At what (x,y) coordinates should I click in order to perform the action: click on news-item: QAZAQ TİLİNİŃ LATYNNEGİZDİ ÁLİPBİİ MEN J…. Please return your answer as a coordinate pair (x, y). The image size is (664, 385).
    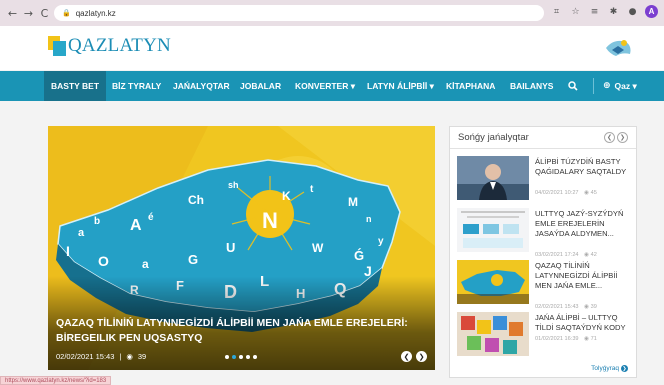
    Looking at the image, I should click on (545, 286).